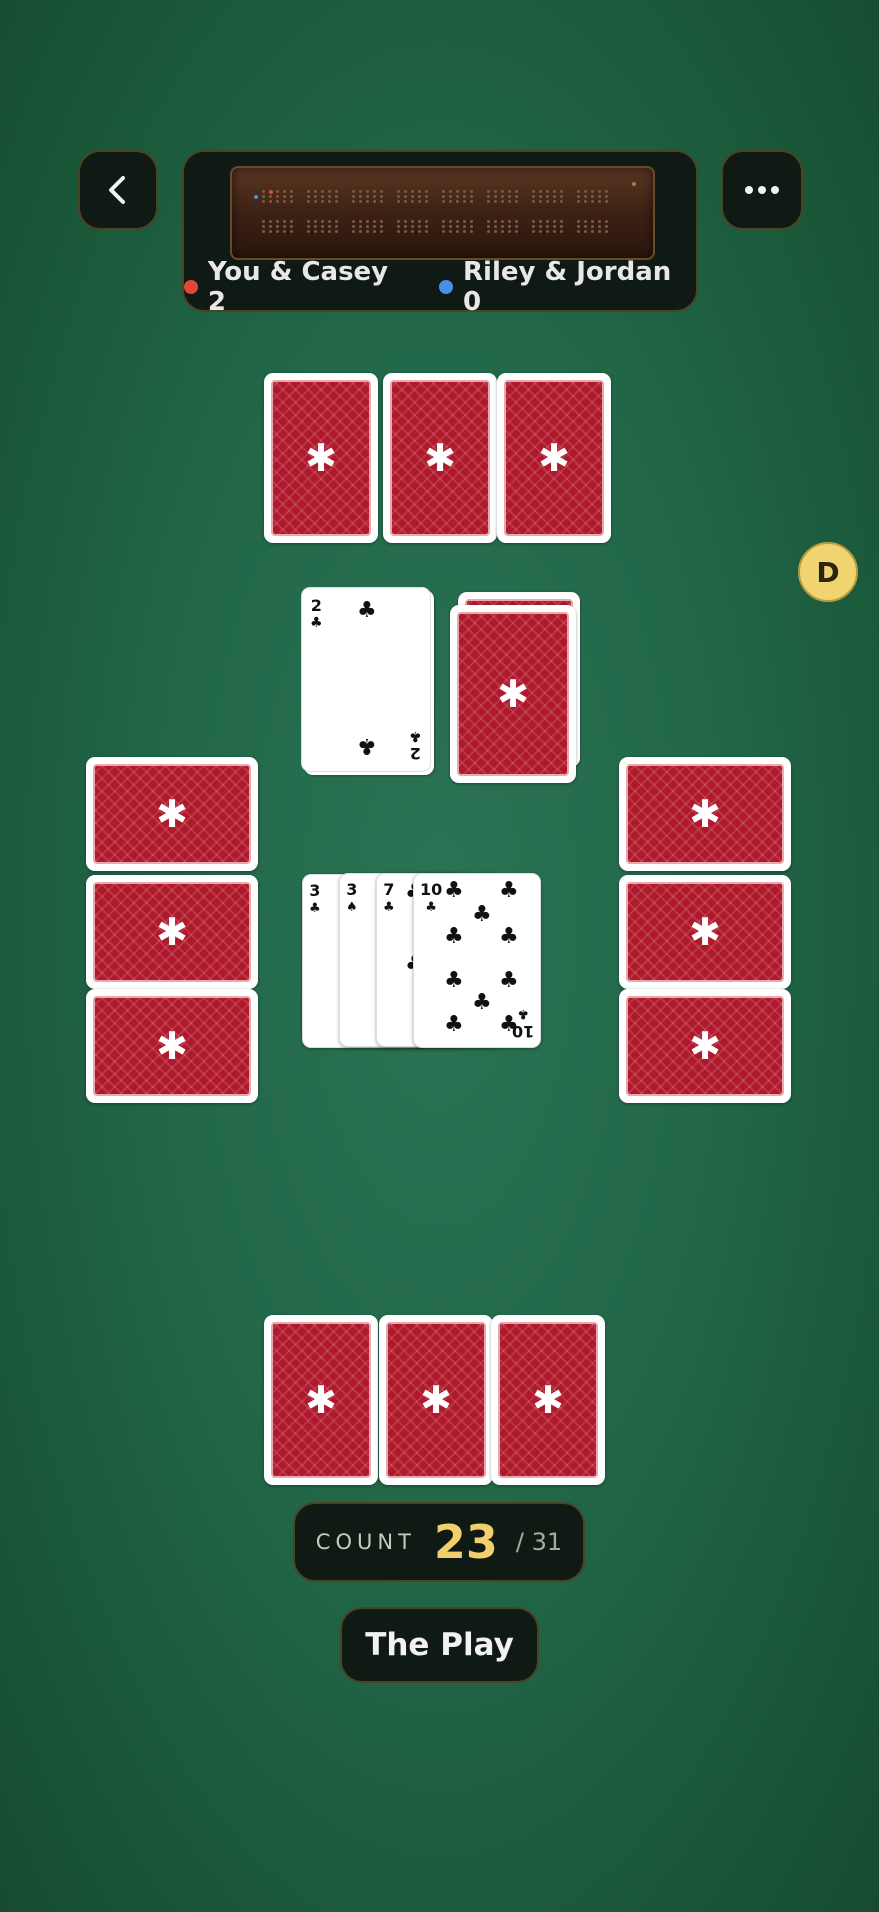 This screenshot has width=879, height=1912. What do you see at coordinates (439, 1645) in the screenshot?
I see `phase-label-button: The Play` at bounding box center [439, 1645].